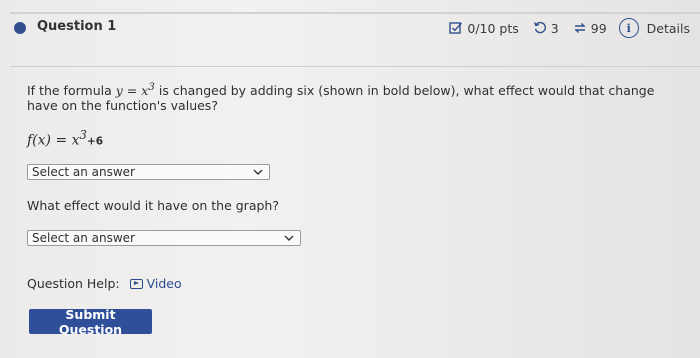 The image size is (700, 358). I want to click on formula-bold-part: +6, so click(95, 141).